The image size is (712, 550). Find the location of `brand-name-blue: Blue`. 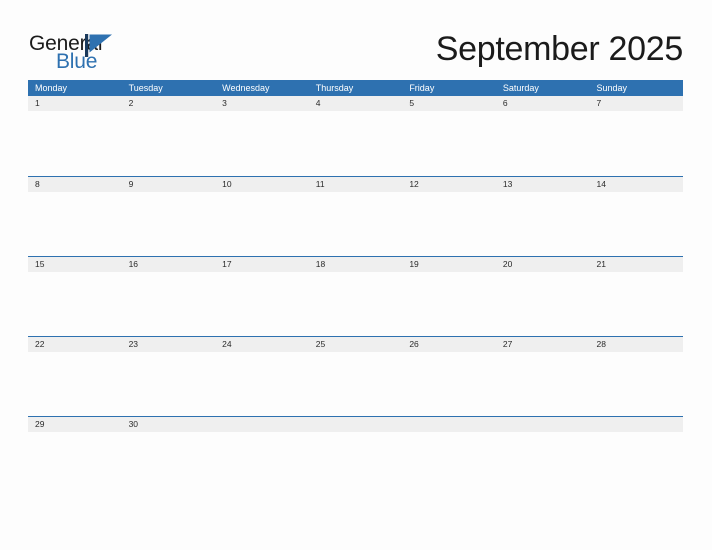

brand-name-blue: Blue is located at coordinates (77, 61).